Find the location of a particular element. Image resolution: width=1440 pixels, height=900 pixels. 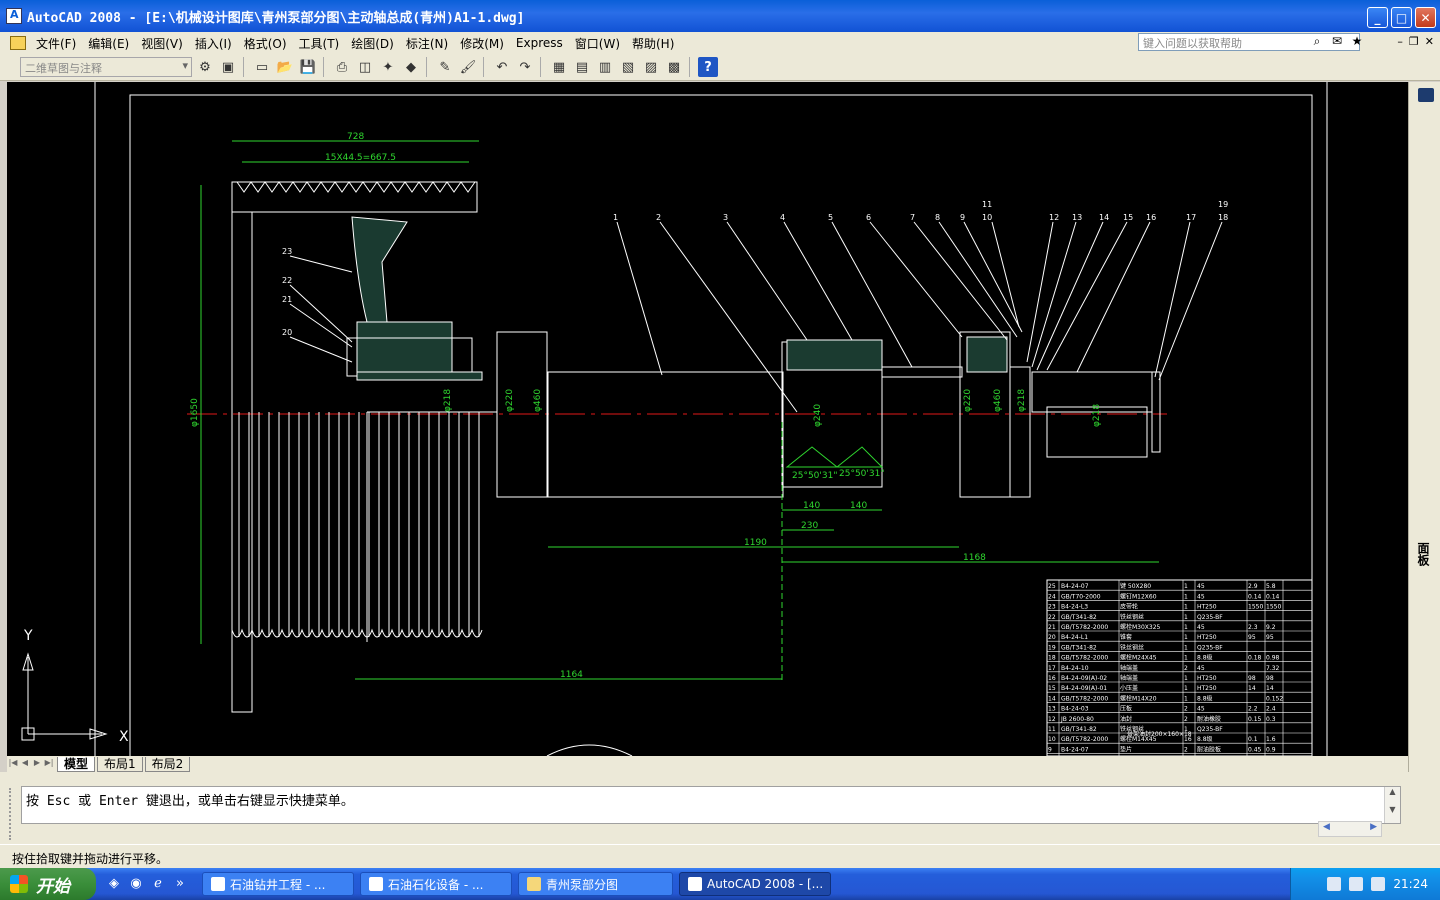

quick-launch-icon-1: ◈ is located at coordinates (114, 884).